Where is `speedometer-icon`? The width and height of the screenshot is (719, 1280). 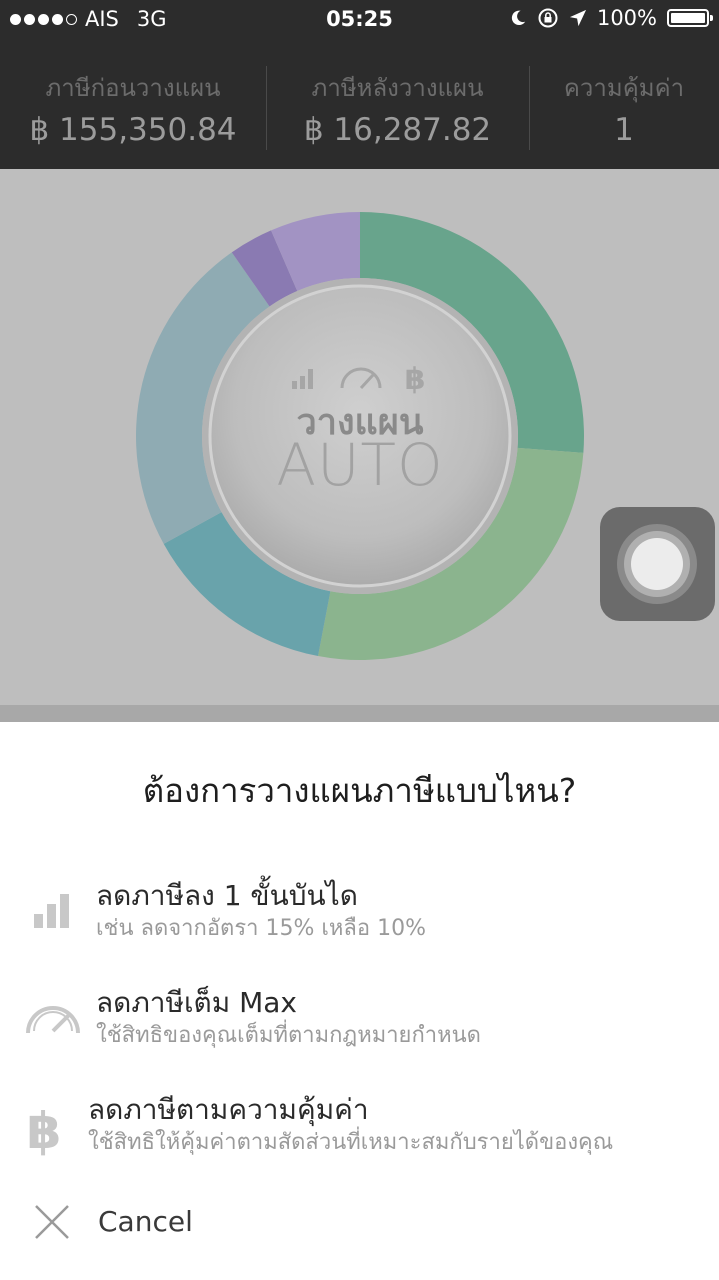
speedometer-icon is located at coordinates (53, 1020).